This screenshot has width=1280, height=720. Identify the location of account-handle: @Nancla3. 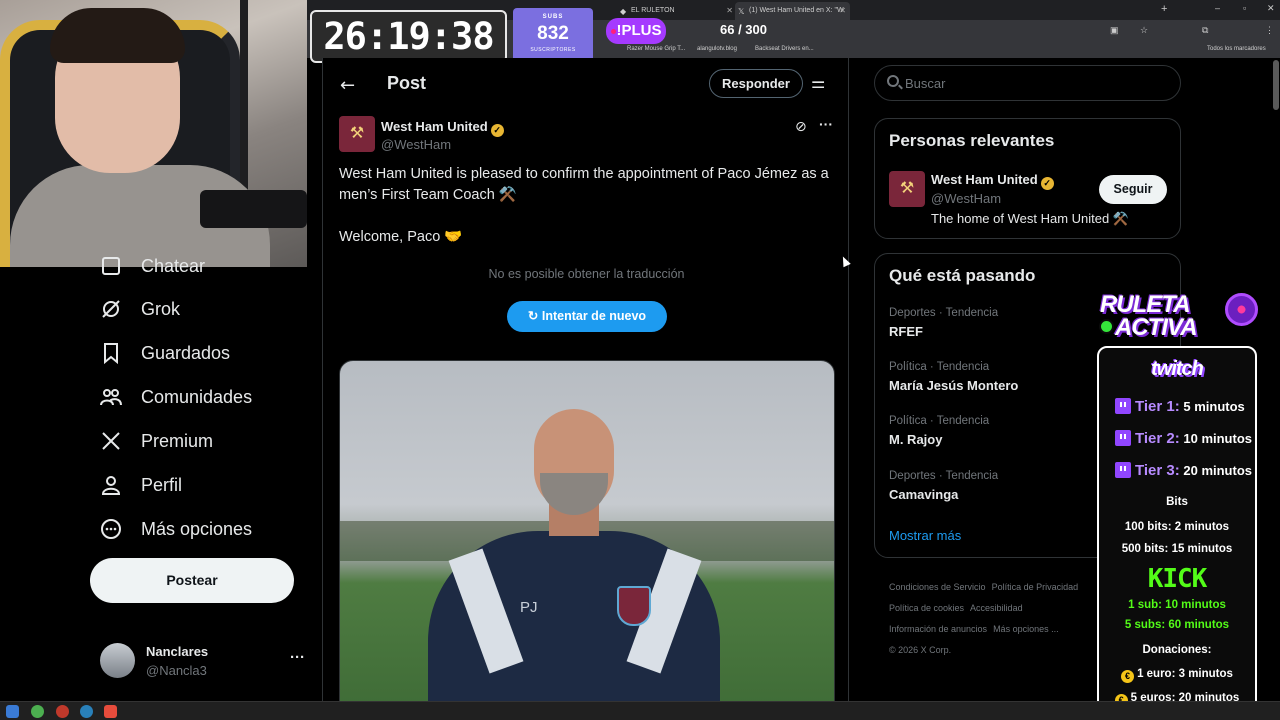
(176, 670).